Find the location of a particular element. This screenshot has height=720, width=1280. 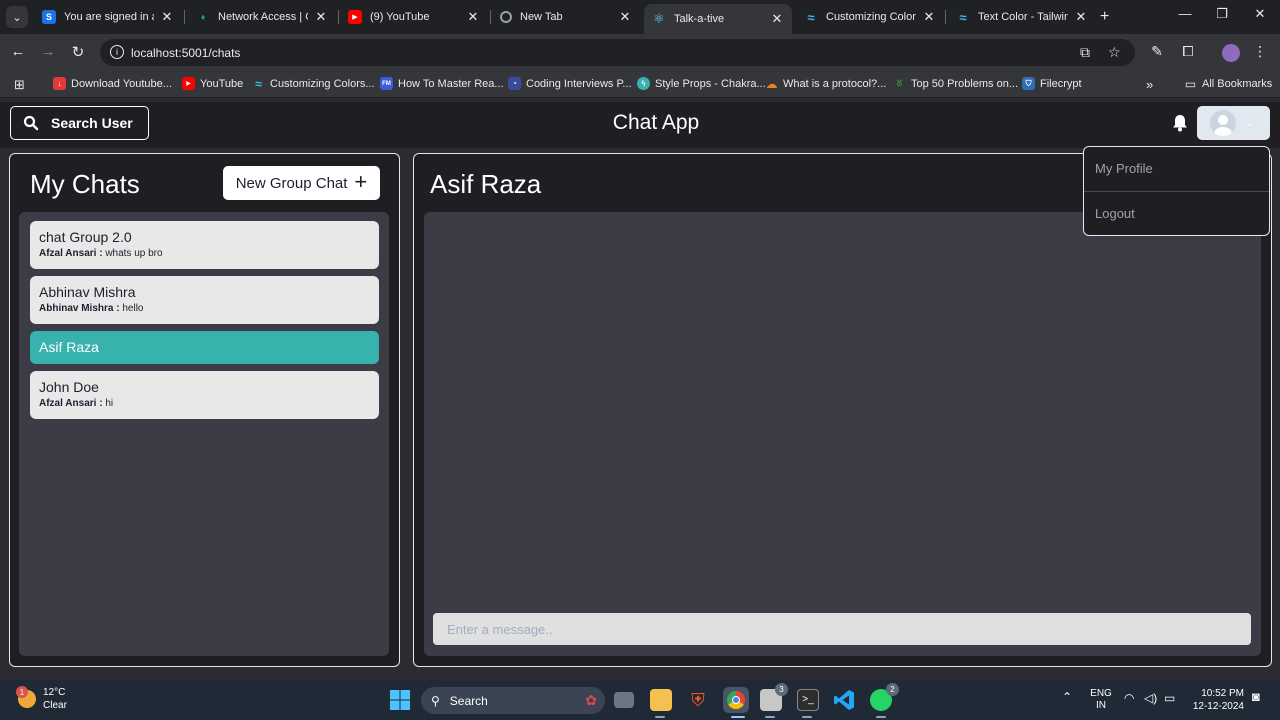

tab-customizing-colors: ≈ Customizing Colors ✕ is located at coordinates (870, 17).